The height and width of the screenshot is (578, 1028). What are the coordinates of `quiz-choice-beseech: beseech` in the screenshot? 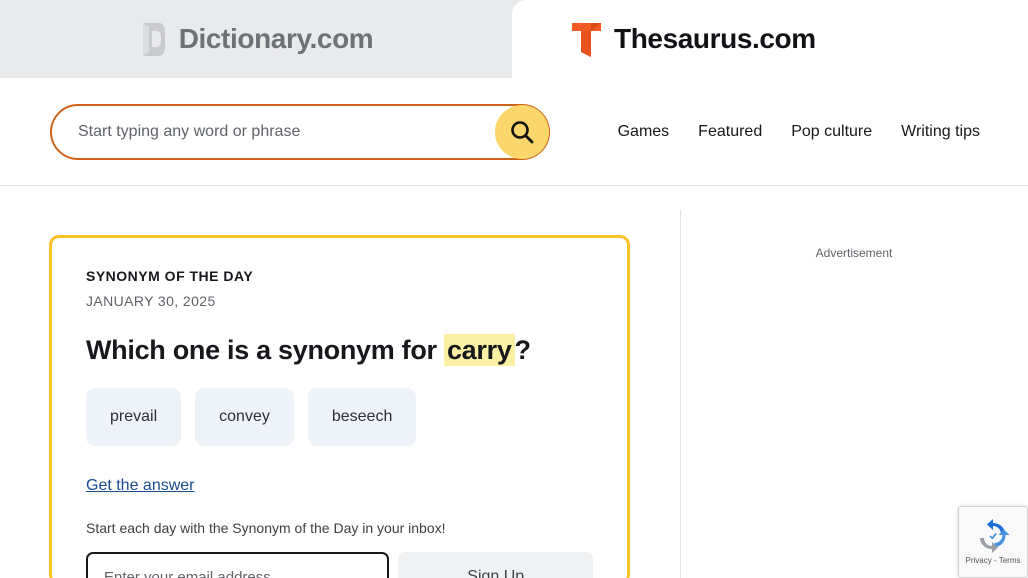 It's located at (362, 417).